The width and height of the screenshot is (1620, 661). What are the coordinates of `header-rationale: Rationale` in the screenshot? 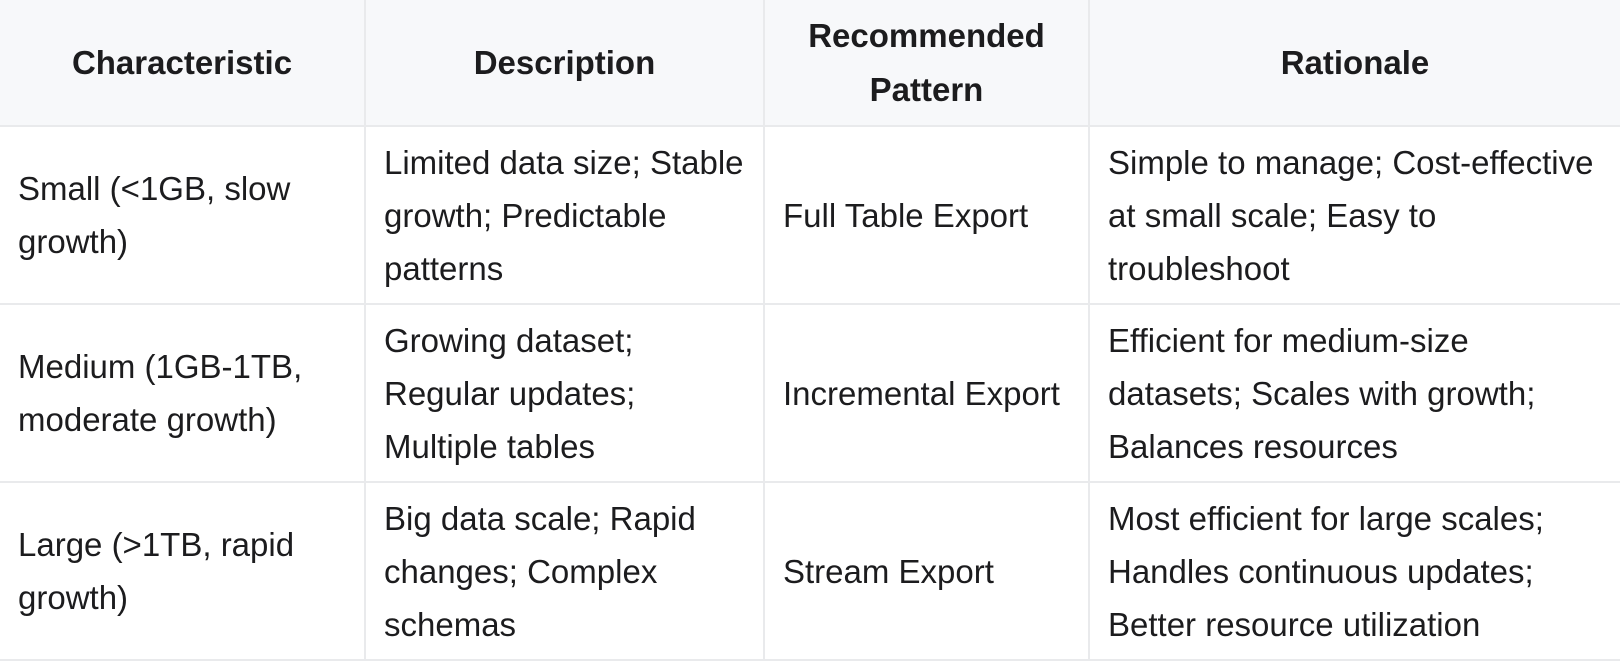 It's located at (1354, 63).